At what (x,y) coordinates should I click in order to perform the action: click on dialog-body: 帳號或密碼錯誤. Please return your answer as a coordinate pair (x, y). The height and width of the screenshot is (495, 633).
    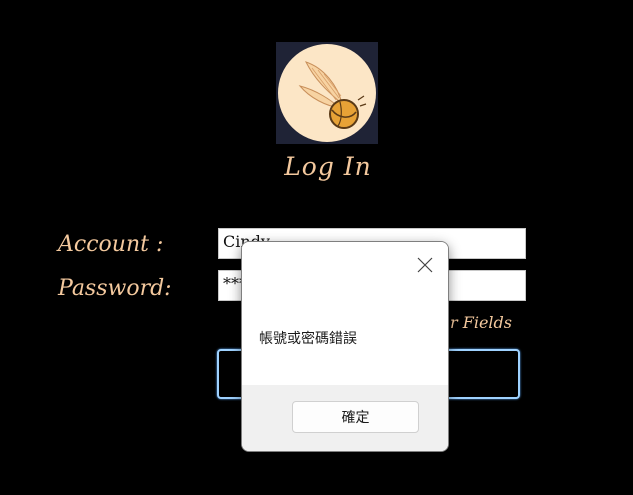
    Looking at the image, I should click on (345, 336).